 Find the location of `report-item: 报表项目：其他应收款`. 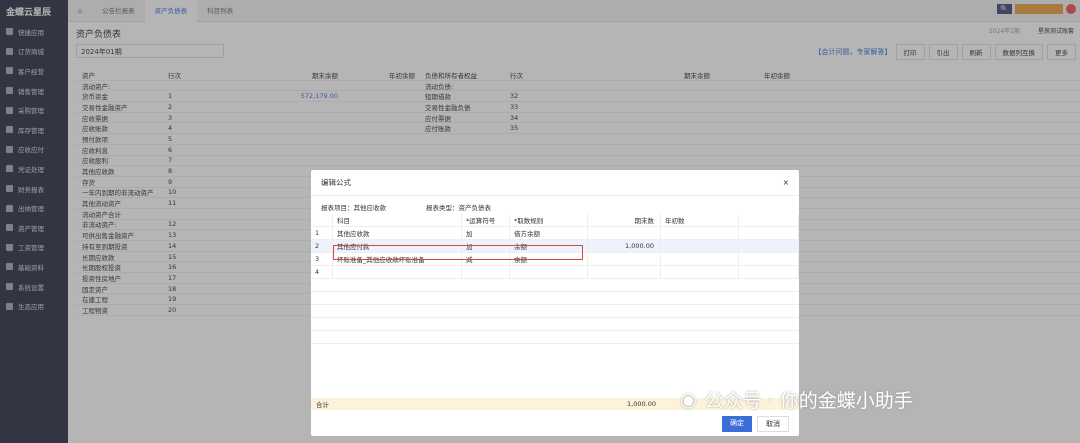

report-item: 报表项目：其他应收款 is located at coordinates (353, 208).